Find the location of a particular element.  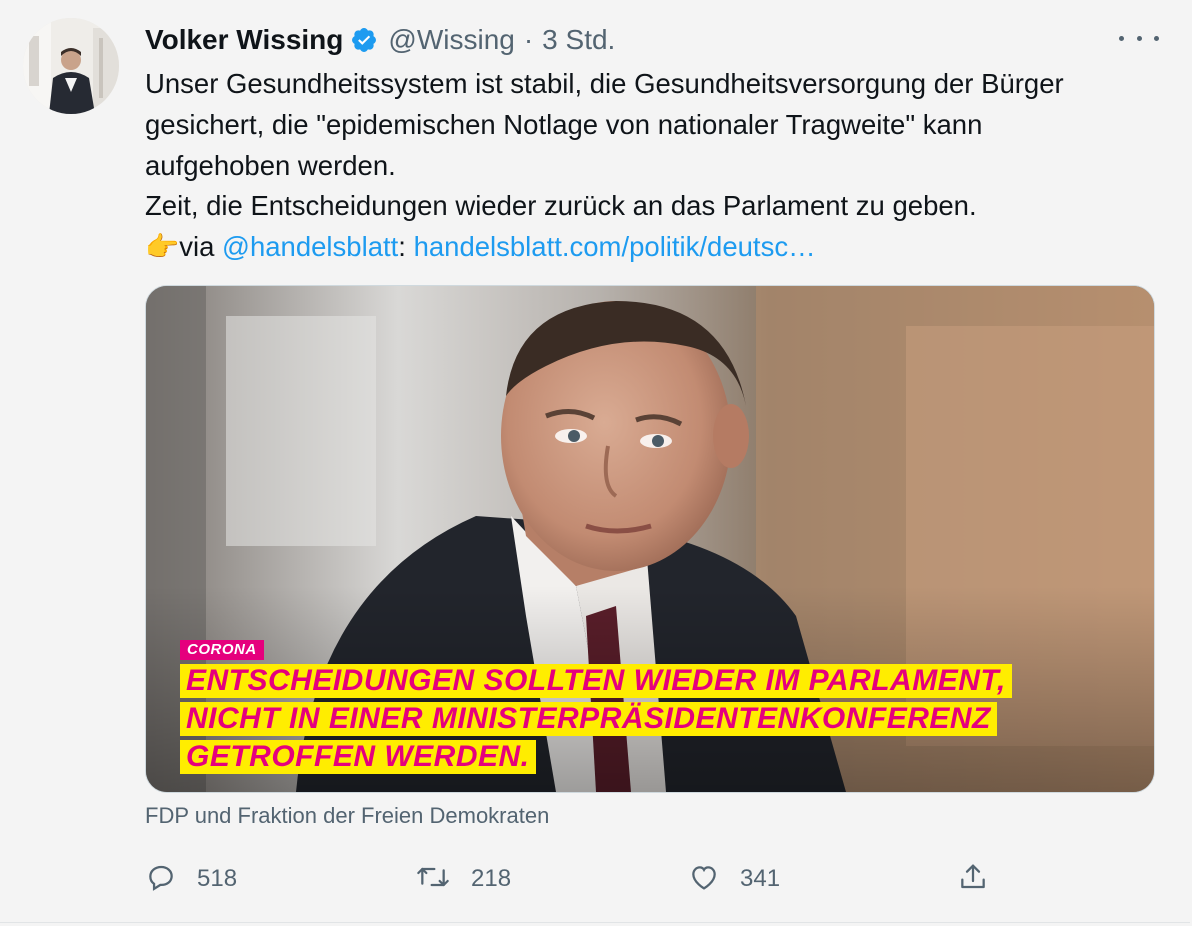

heart-icon is located at coordinates (704, 879).